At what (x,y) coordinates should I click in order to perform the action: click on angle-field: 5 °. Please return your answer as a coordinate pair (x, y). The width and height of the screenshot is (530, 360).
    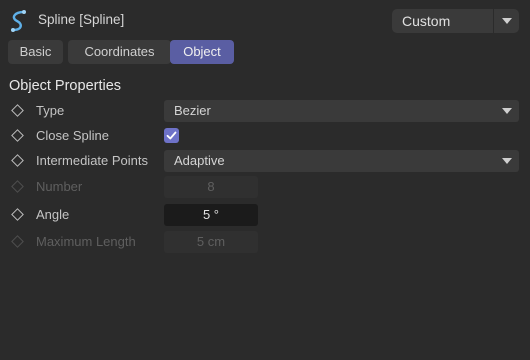
    Looking at the image, I should click on (211, 215).